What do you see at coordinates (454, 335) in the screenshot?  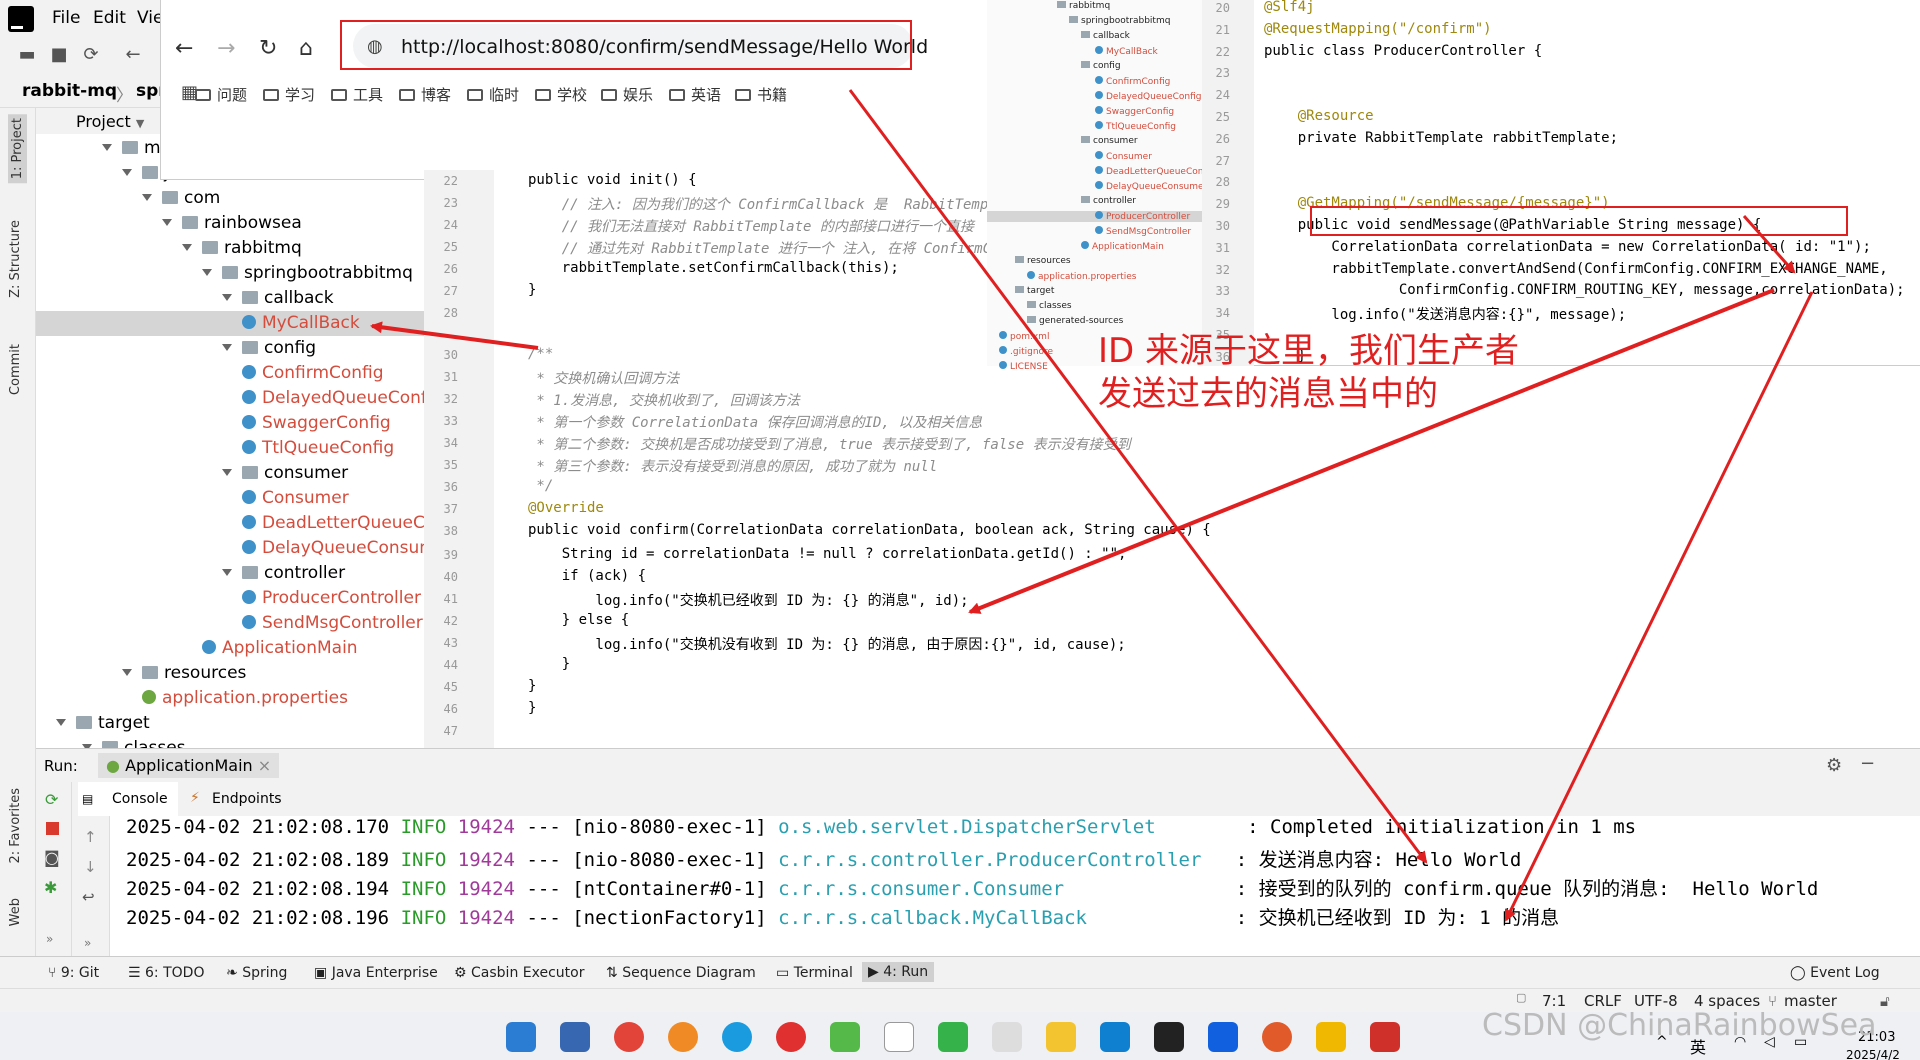 I see `arrow-to-mycallback` at bounding box center [454, 335].